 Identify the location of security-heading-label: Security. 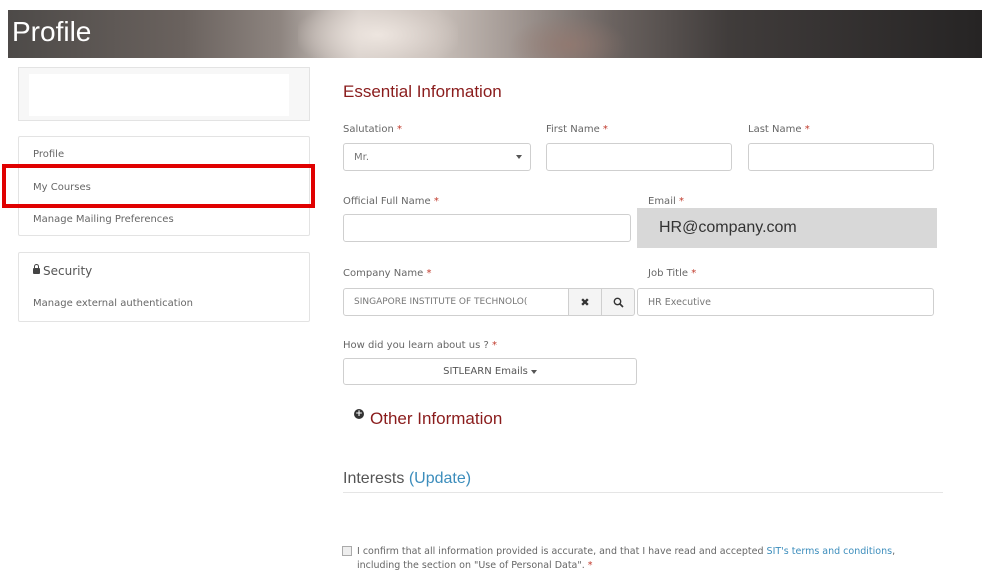
(68, 271).